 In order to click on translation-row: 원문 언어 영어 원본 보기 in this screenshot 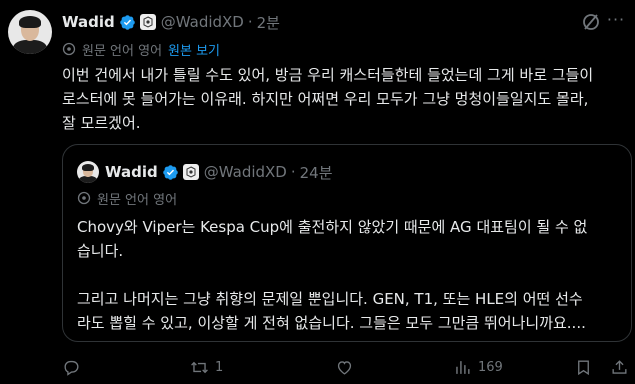, I will do `click(141, 49)`.